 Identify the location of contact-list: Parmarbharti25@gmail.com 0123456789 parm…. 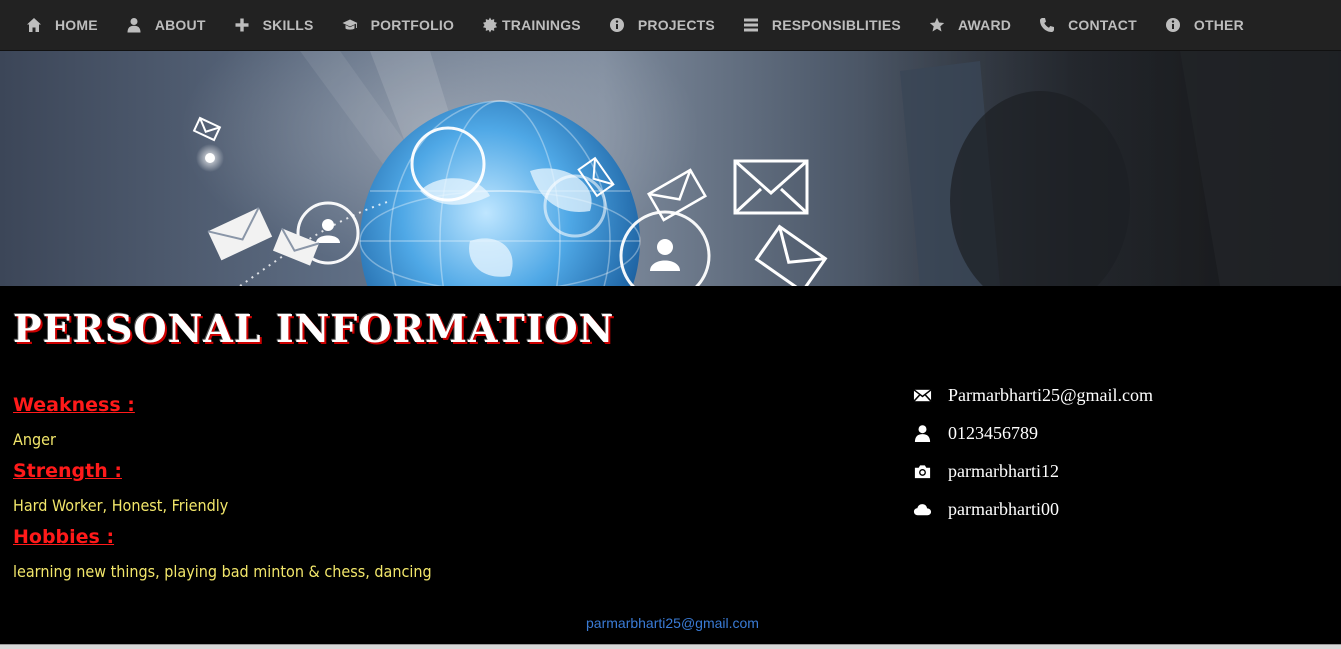
(1032, 452).